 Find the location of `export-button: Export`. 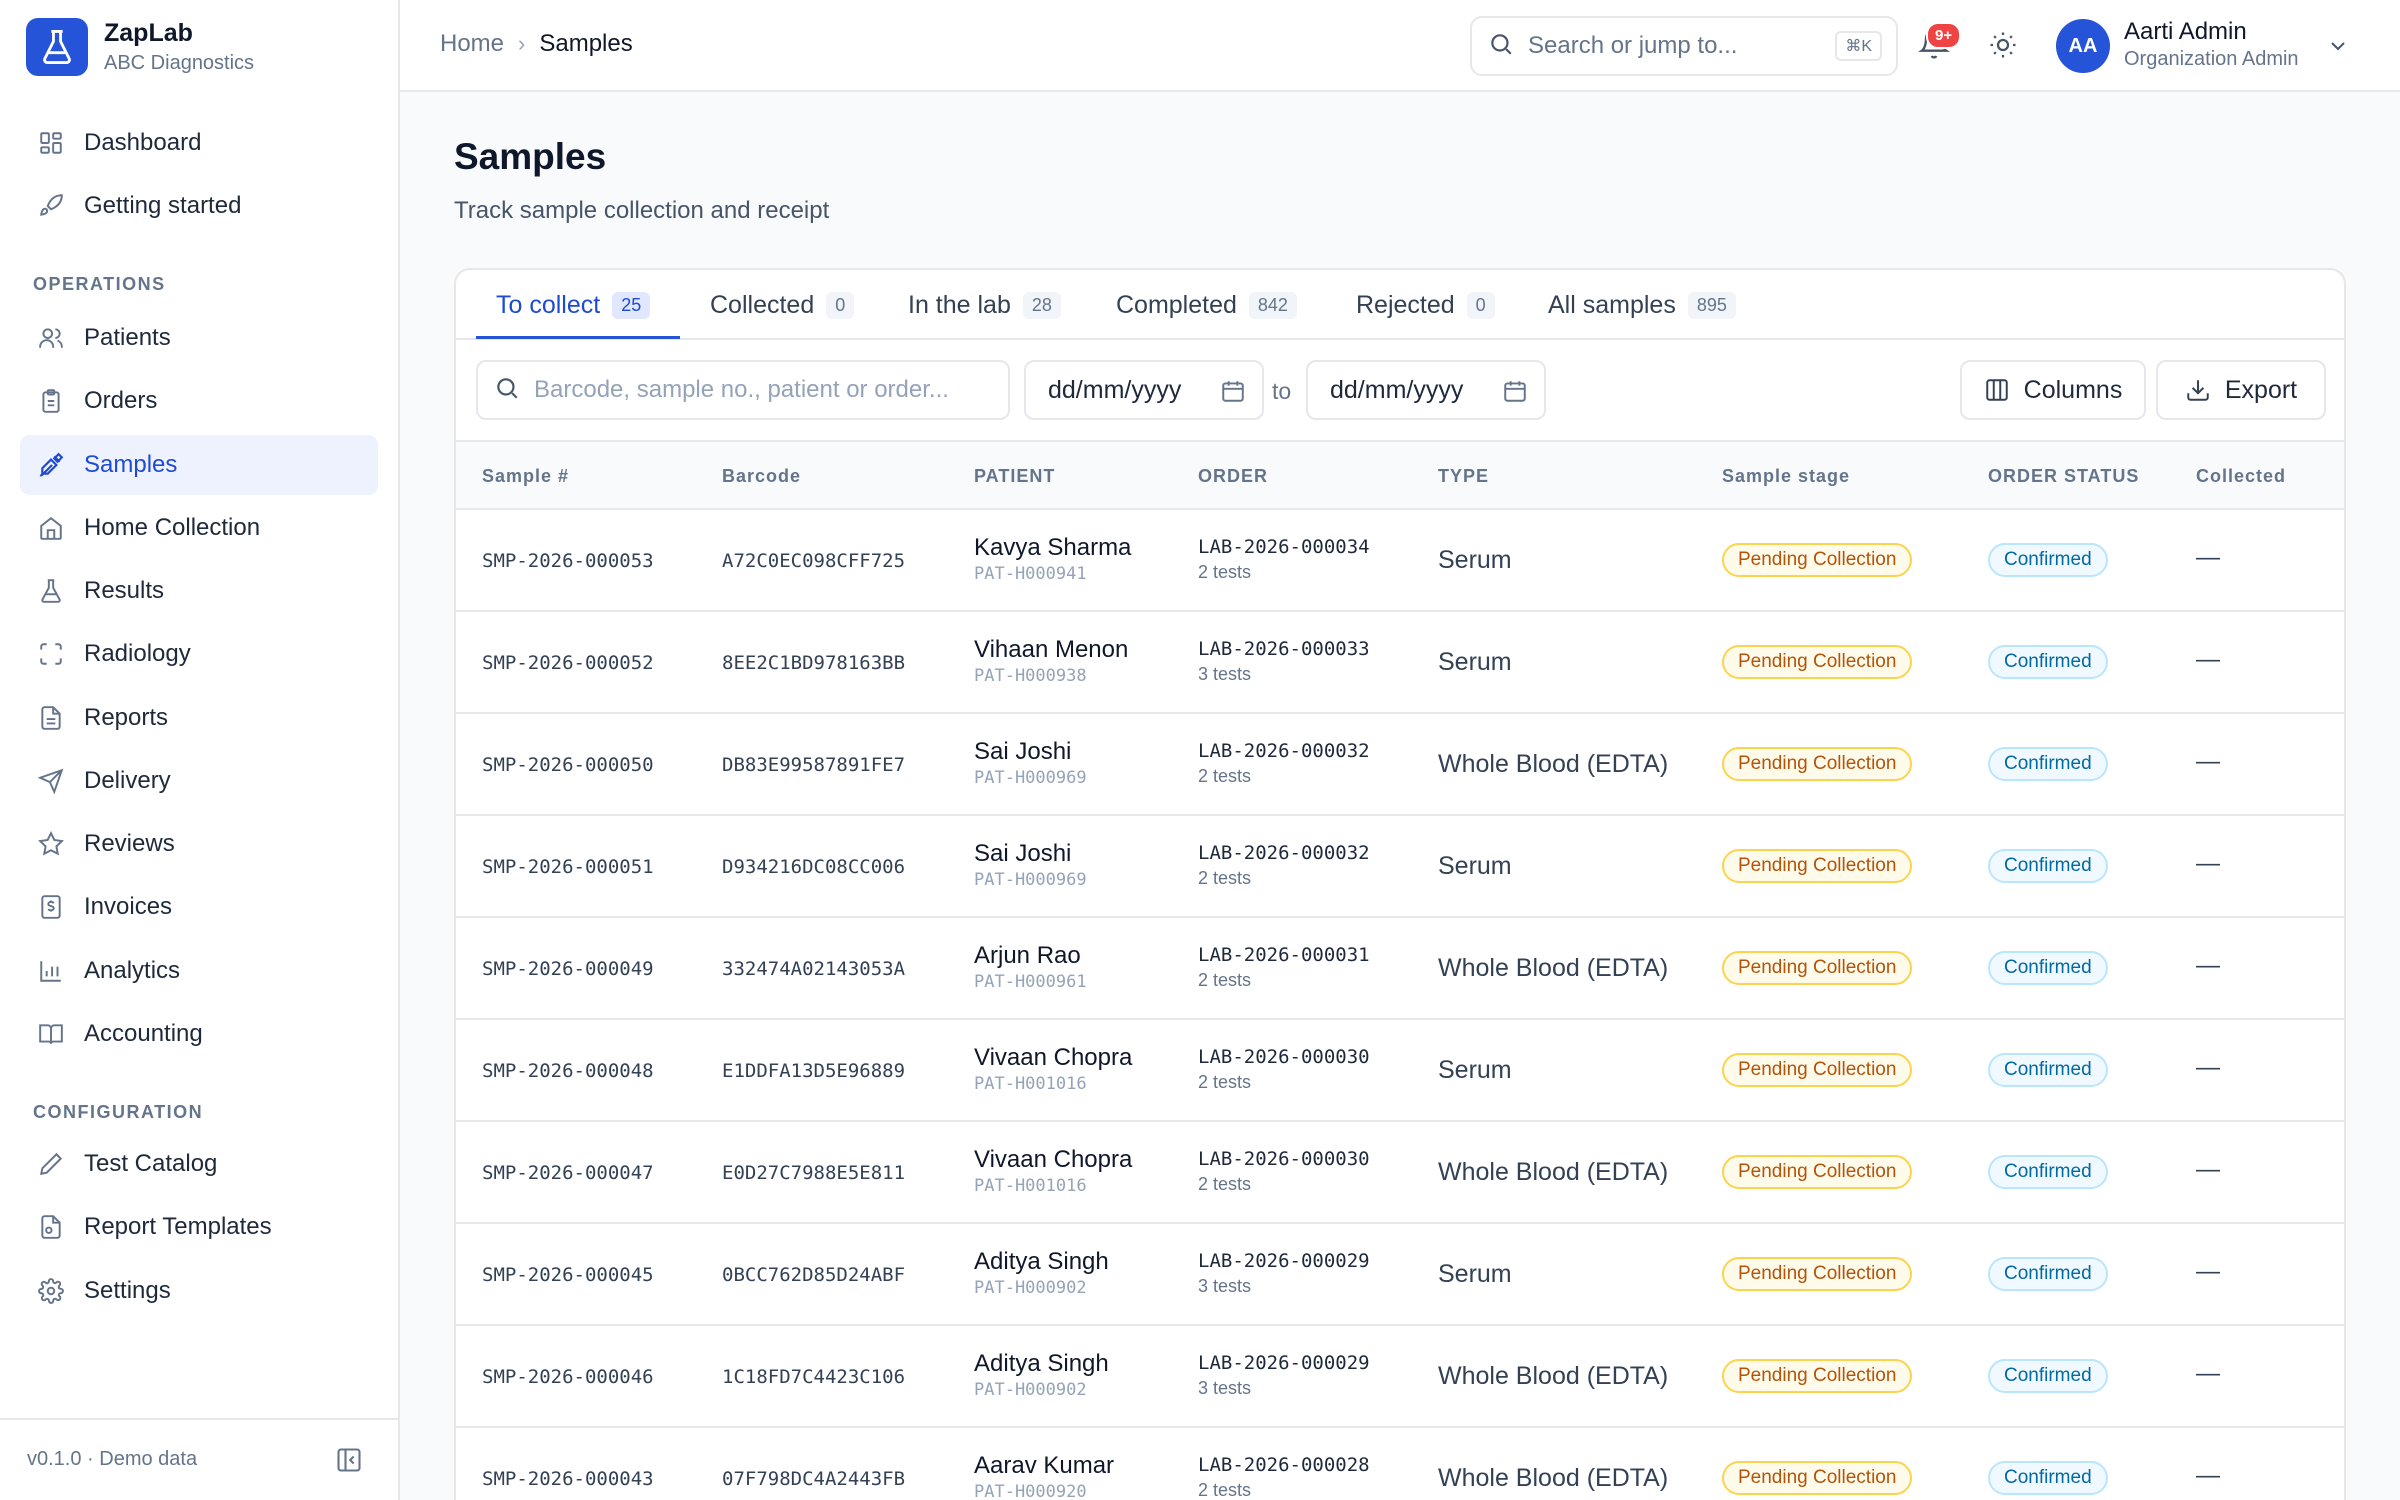

export-button: Export is located at coordinates (2241, 390).